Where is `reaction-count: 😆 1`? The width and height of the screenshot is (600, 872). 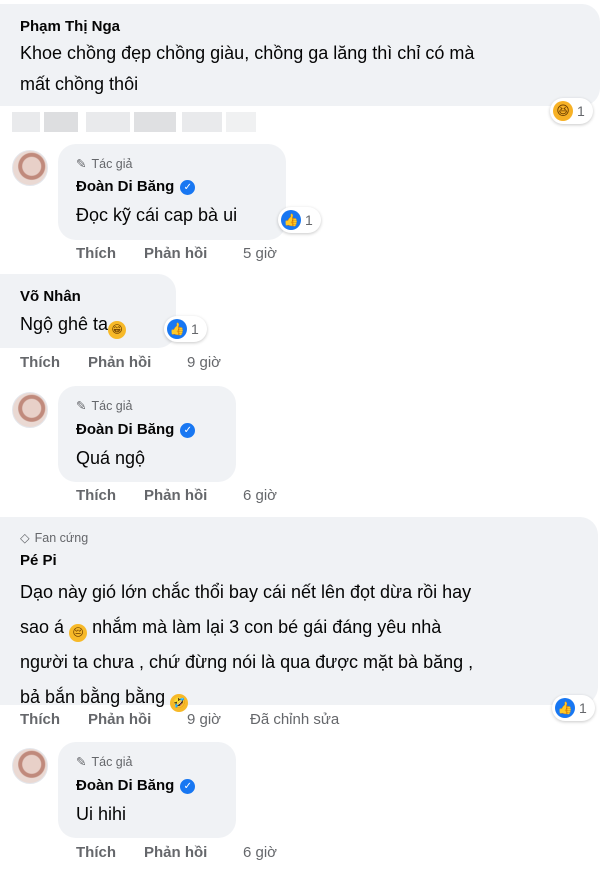
reaction-count: 😆 1 is located at coordinates (571, 111).